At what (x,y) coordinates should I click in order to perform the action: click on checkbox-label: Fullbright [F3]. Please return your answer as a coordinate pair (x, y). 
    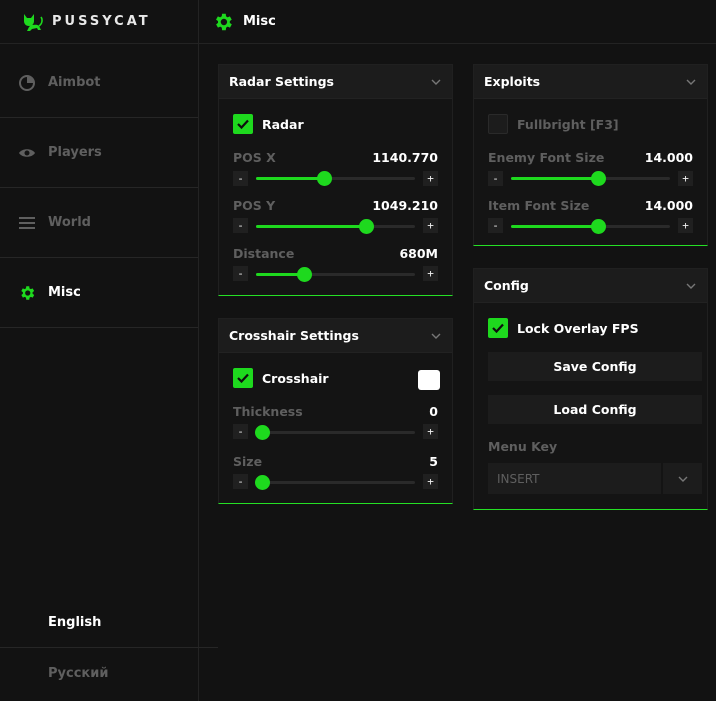
    Looking at the image, I should click on (568, 124).